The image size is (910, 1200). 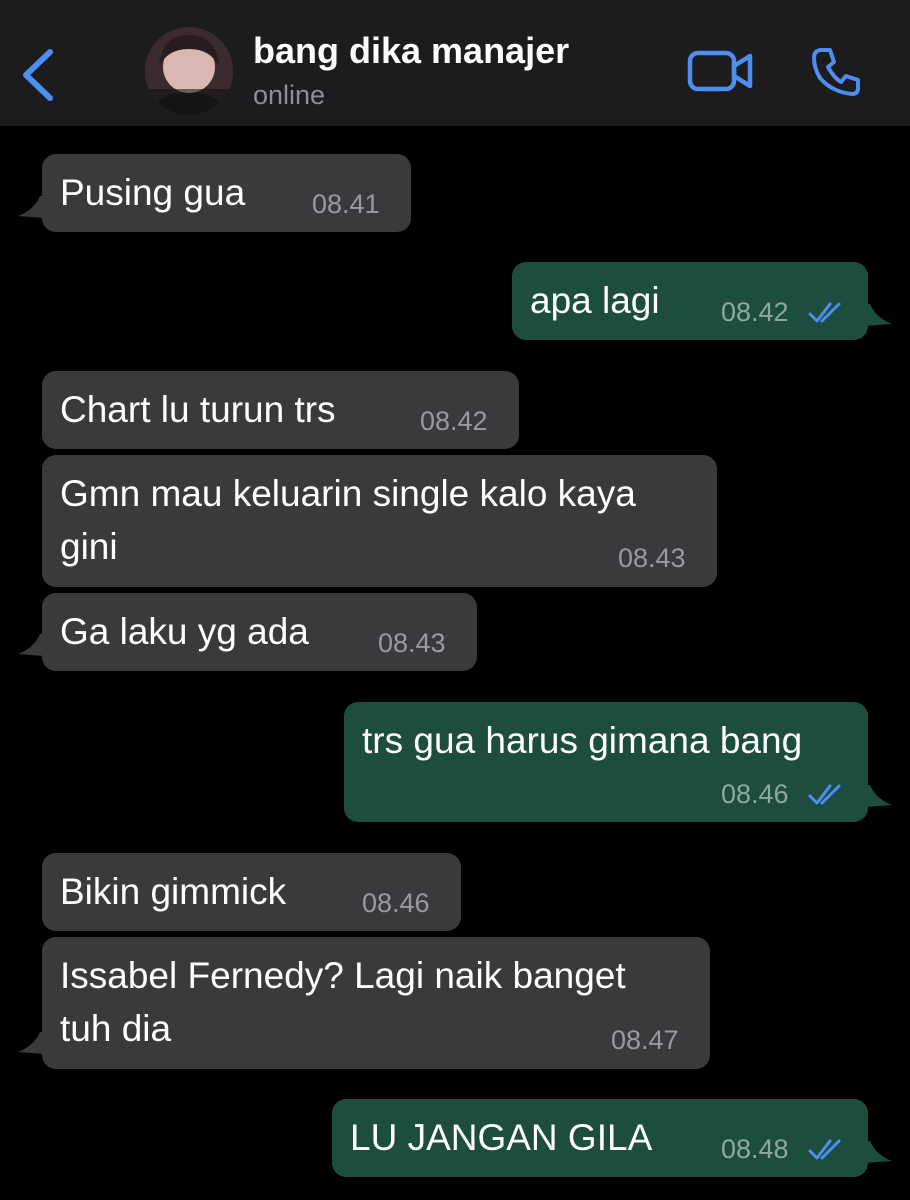 I want to click on avatar, so click(x=189, y=71).